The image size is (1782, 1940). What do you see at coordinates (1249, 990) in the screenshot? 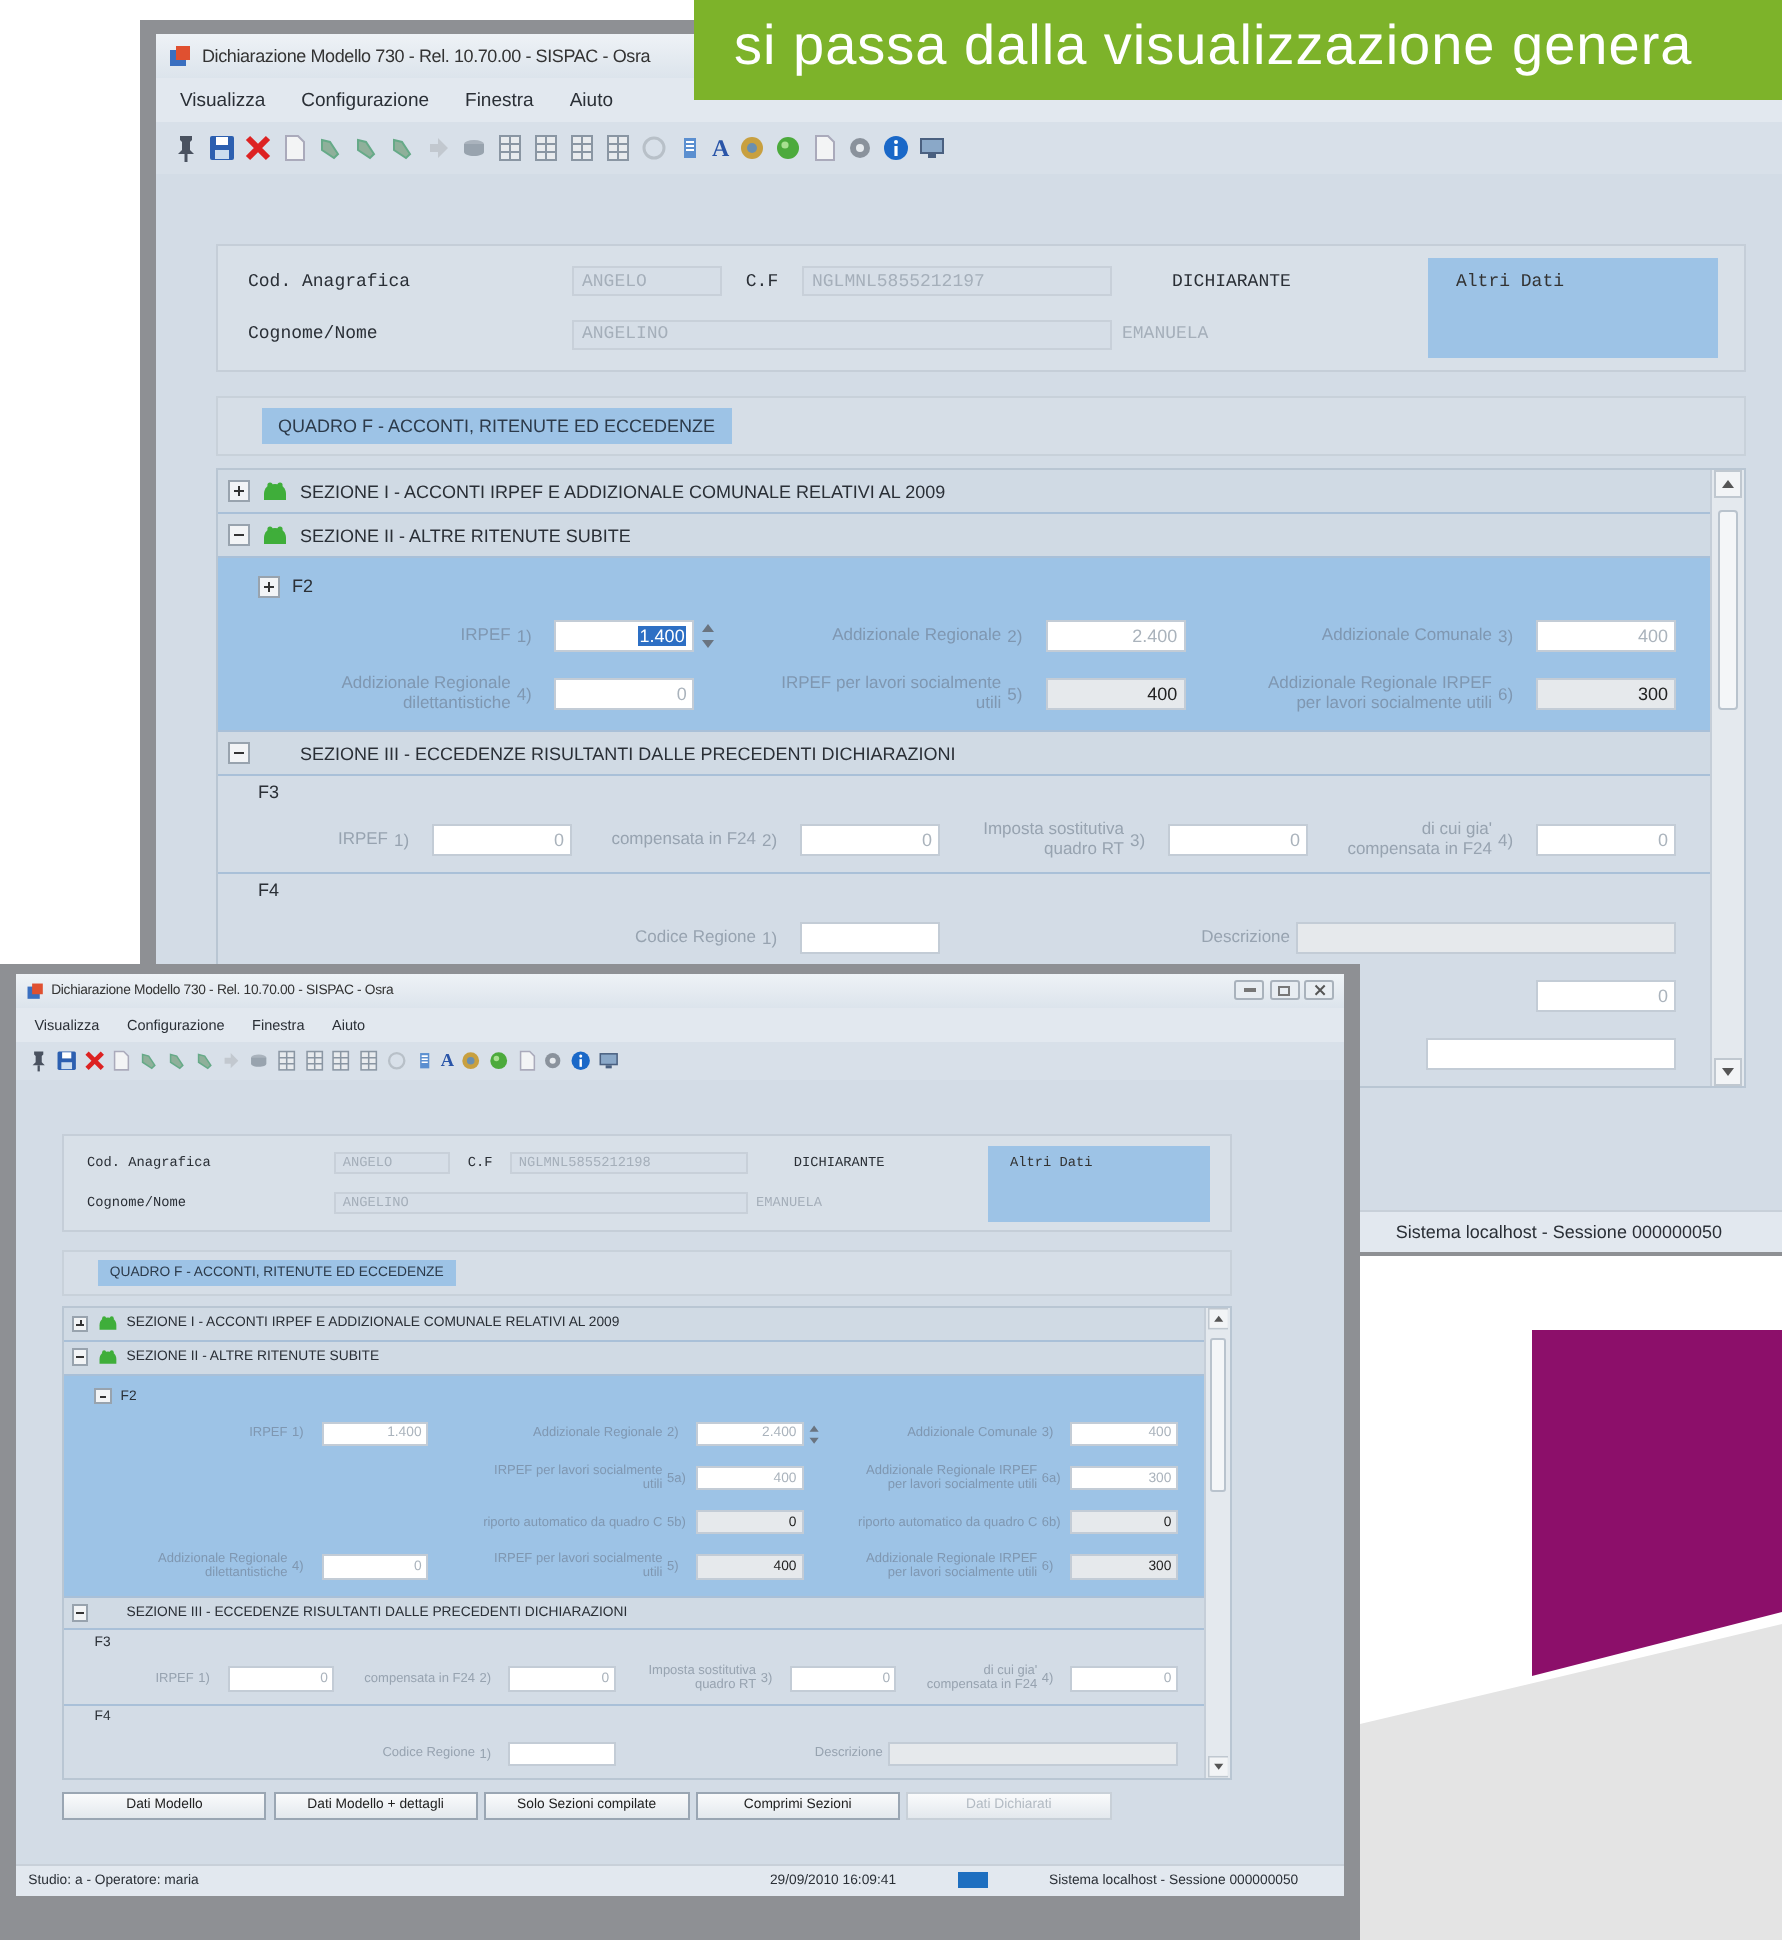
I see `minimize-button` at bounding box center [1249, 990].